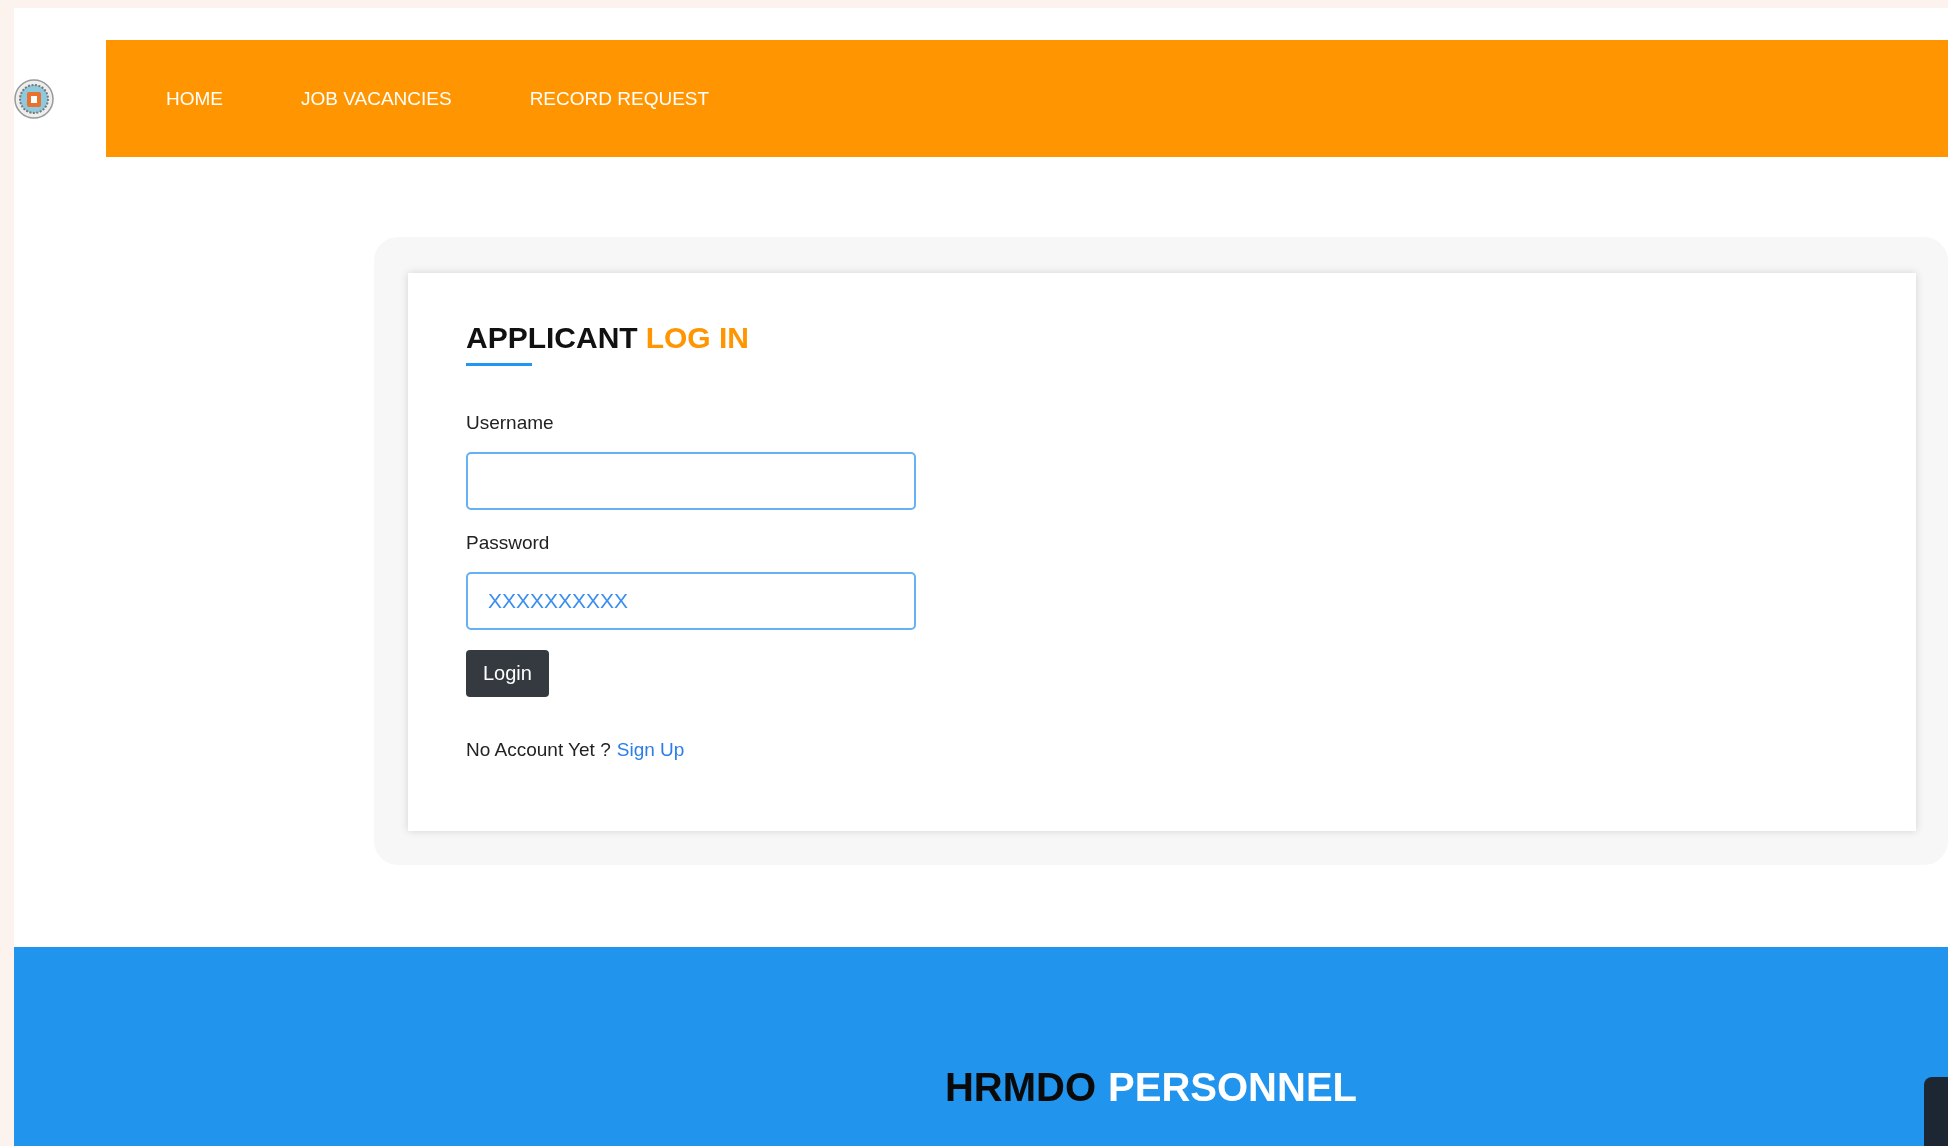  Describe the element at coordinates (1021, 1088) in the screenshot. I see `footer-title: HRMDO` at that location.